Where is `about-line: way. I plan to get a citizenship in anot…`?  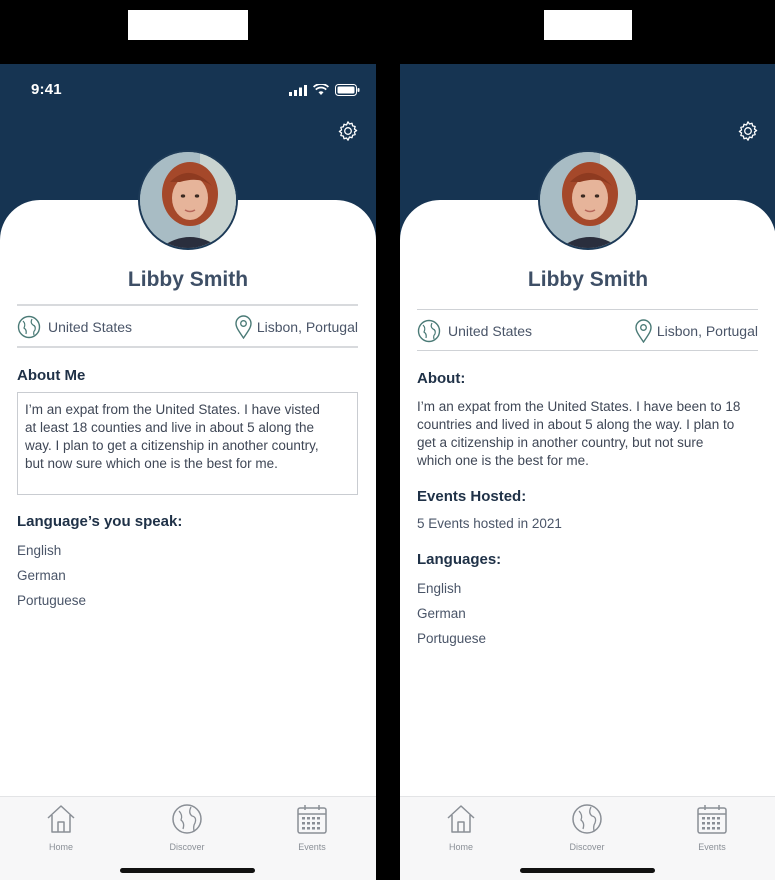 about-line: way. I plan to get a citizenship in anot… is located at coordinates (172, 445).